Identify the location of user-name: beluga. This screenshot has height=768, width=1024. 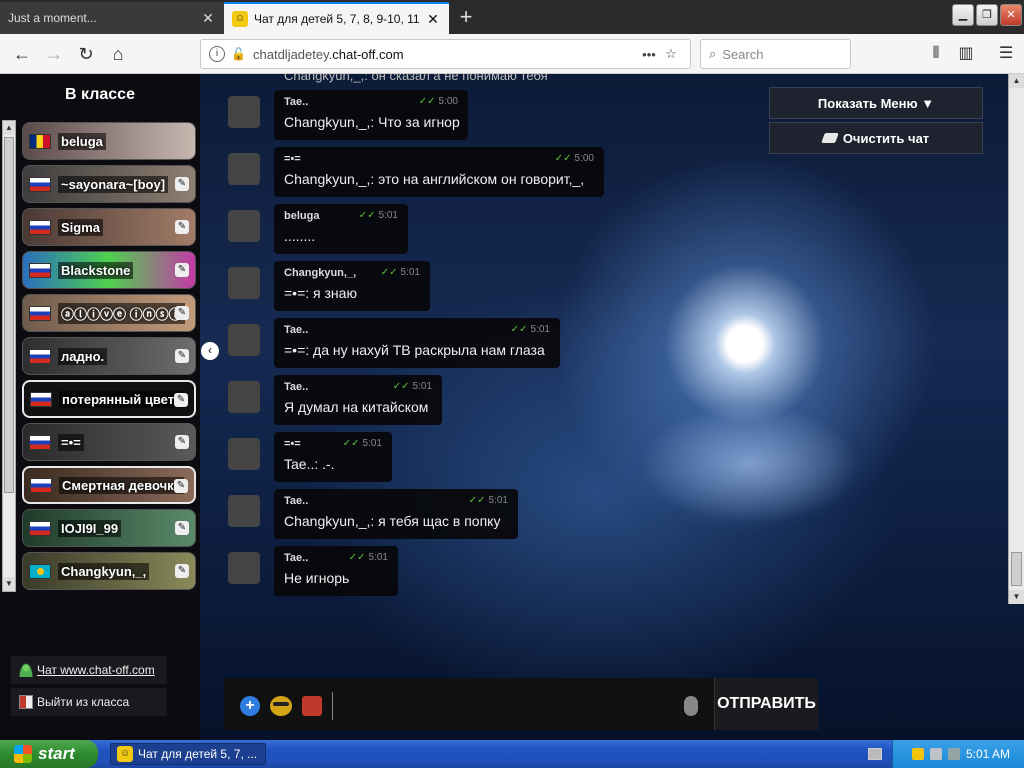
(82, 141).